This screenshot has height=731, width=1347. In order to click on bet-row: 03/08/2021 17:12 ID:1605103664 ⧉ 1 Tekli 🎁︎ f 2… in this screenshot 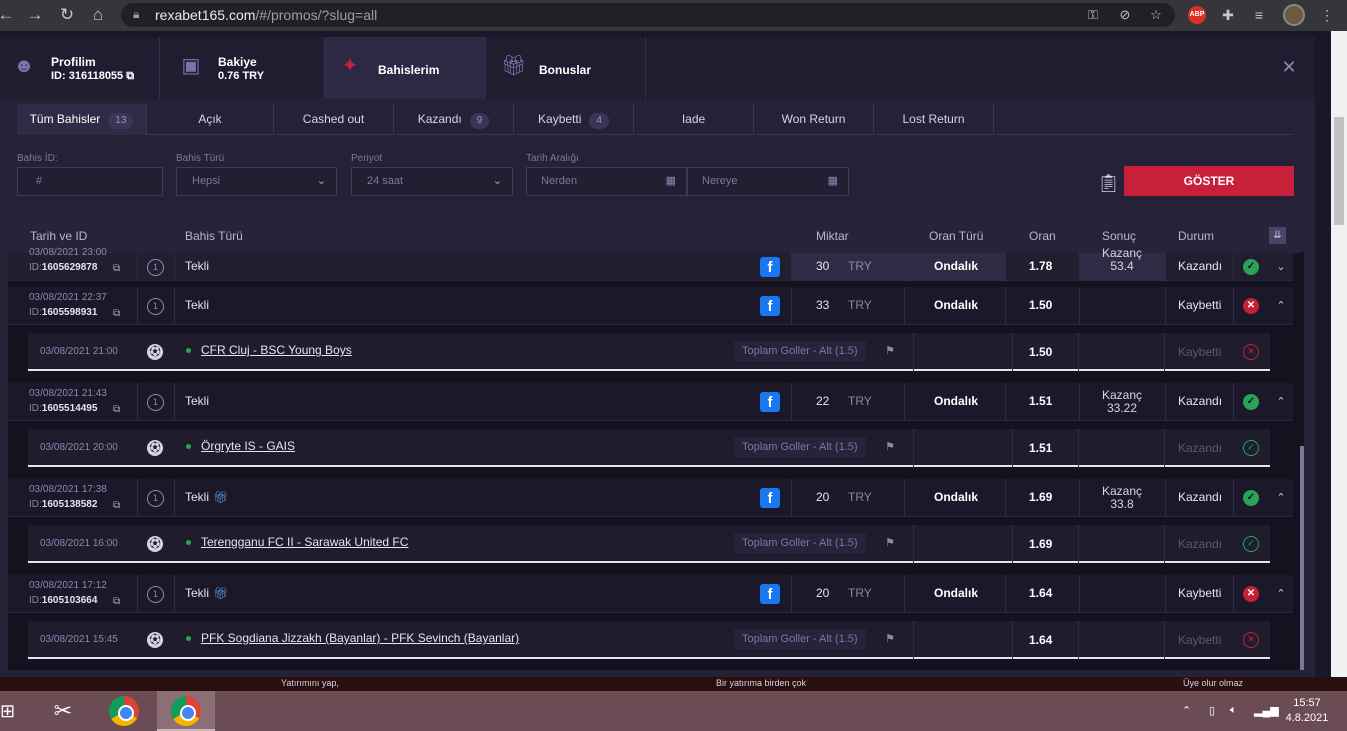, I will do `click(650, 594)`.